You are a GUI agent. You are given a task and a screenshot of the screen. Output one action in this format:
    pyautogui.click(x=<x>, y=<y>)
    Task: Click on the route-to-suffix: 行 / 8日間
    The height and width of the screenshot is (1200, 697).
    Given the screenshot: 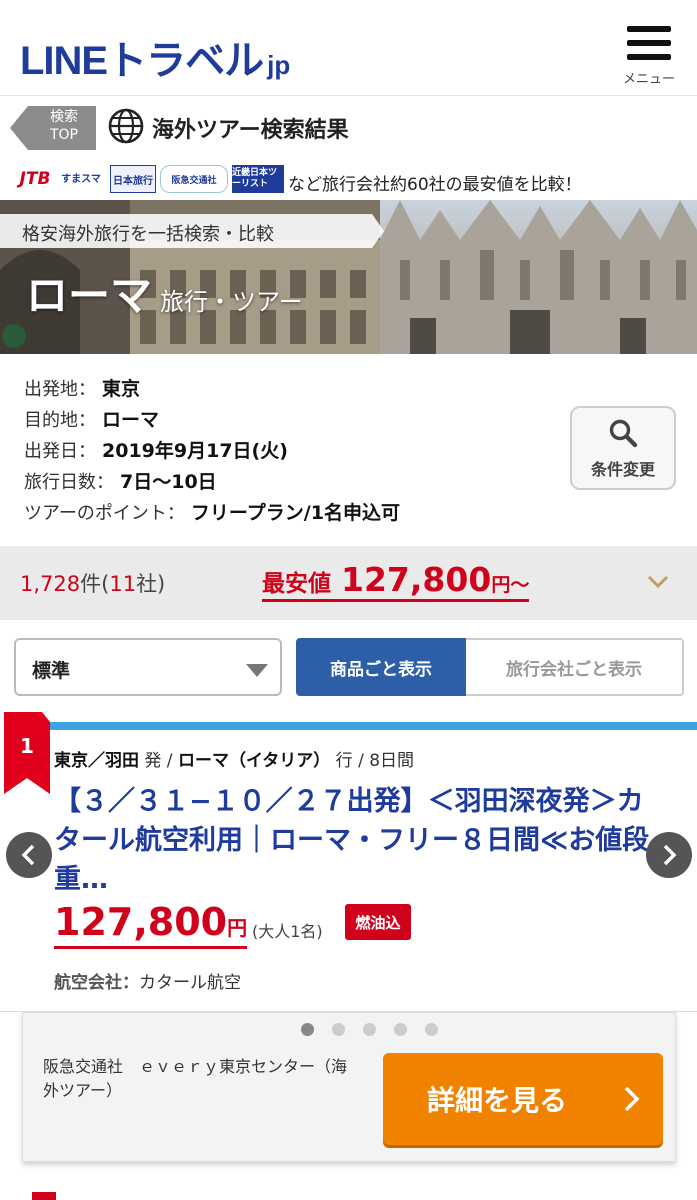 What is the action you would take?
    pyautogui.click(x=372, y=761)
    